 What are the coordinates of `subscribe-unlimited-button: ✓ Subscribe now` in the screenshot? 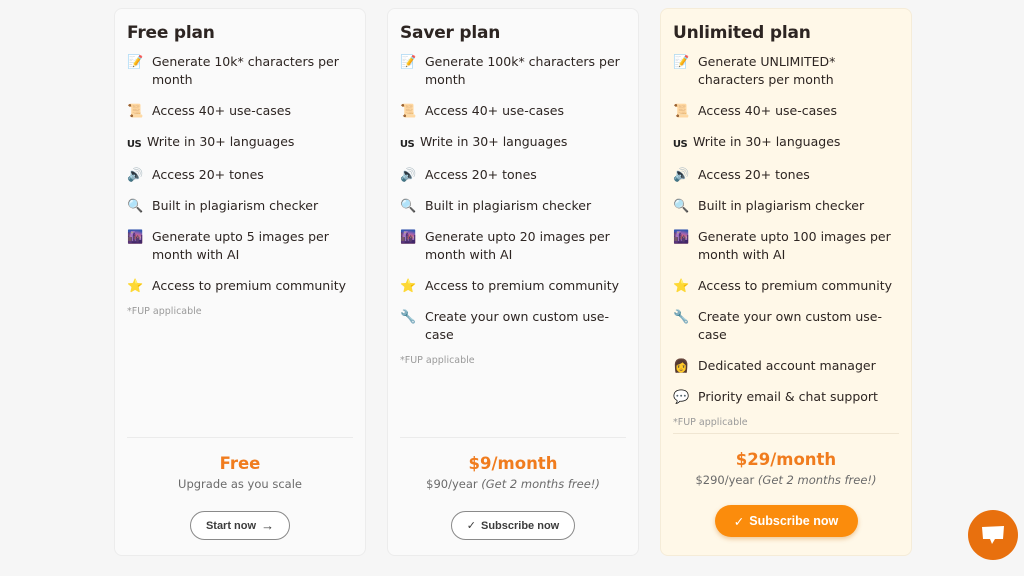 It's located at (786, 521).